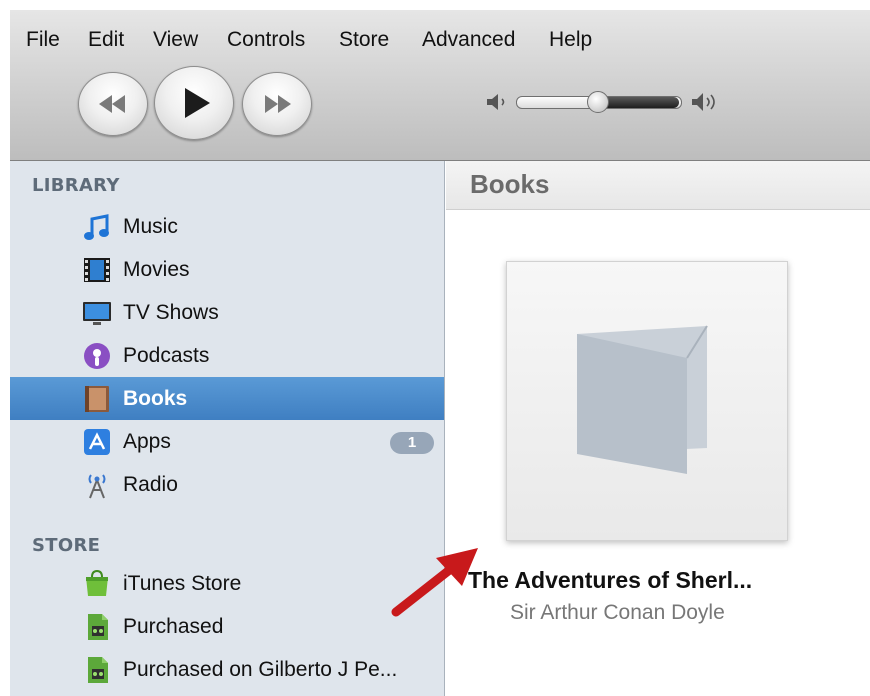 This screenshot has height=696, width=870. Describe the element at coordinates (171, 312) in the screenshot. I see `sidebar-item-label: TV Shows` at that location.